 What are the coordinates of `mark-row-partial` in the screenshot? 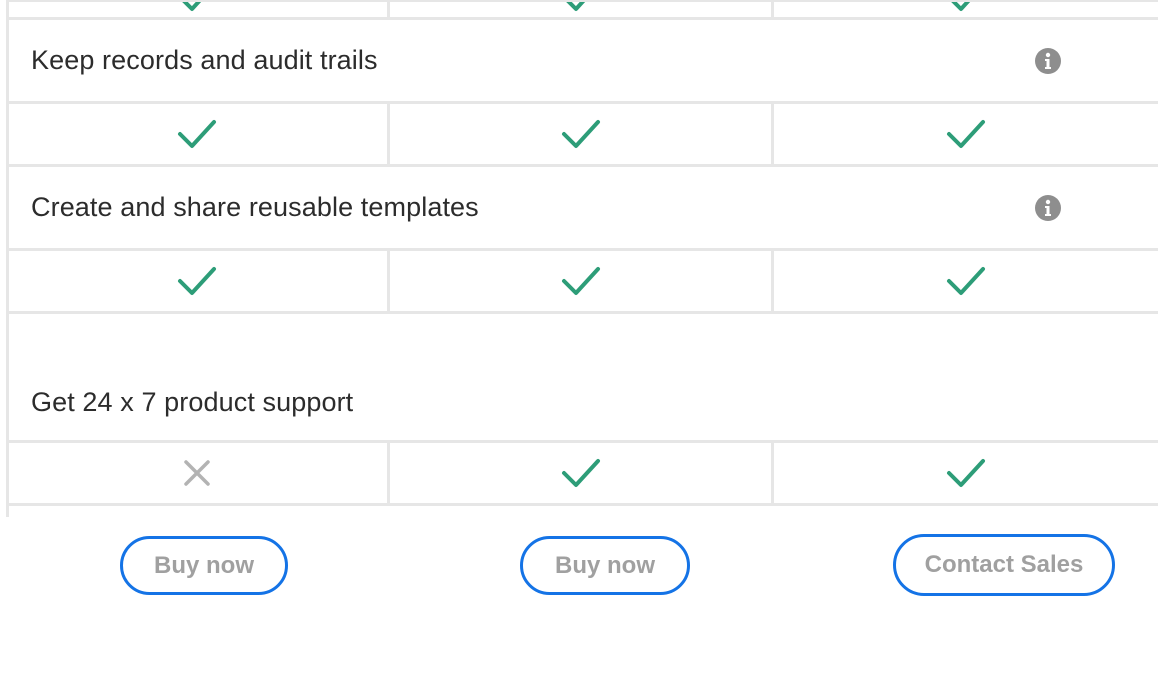 It's located at (582, 10).